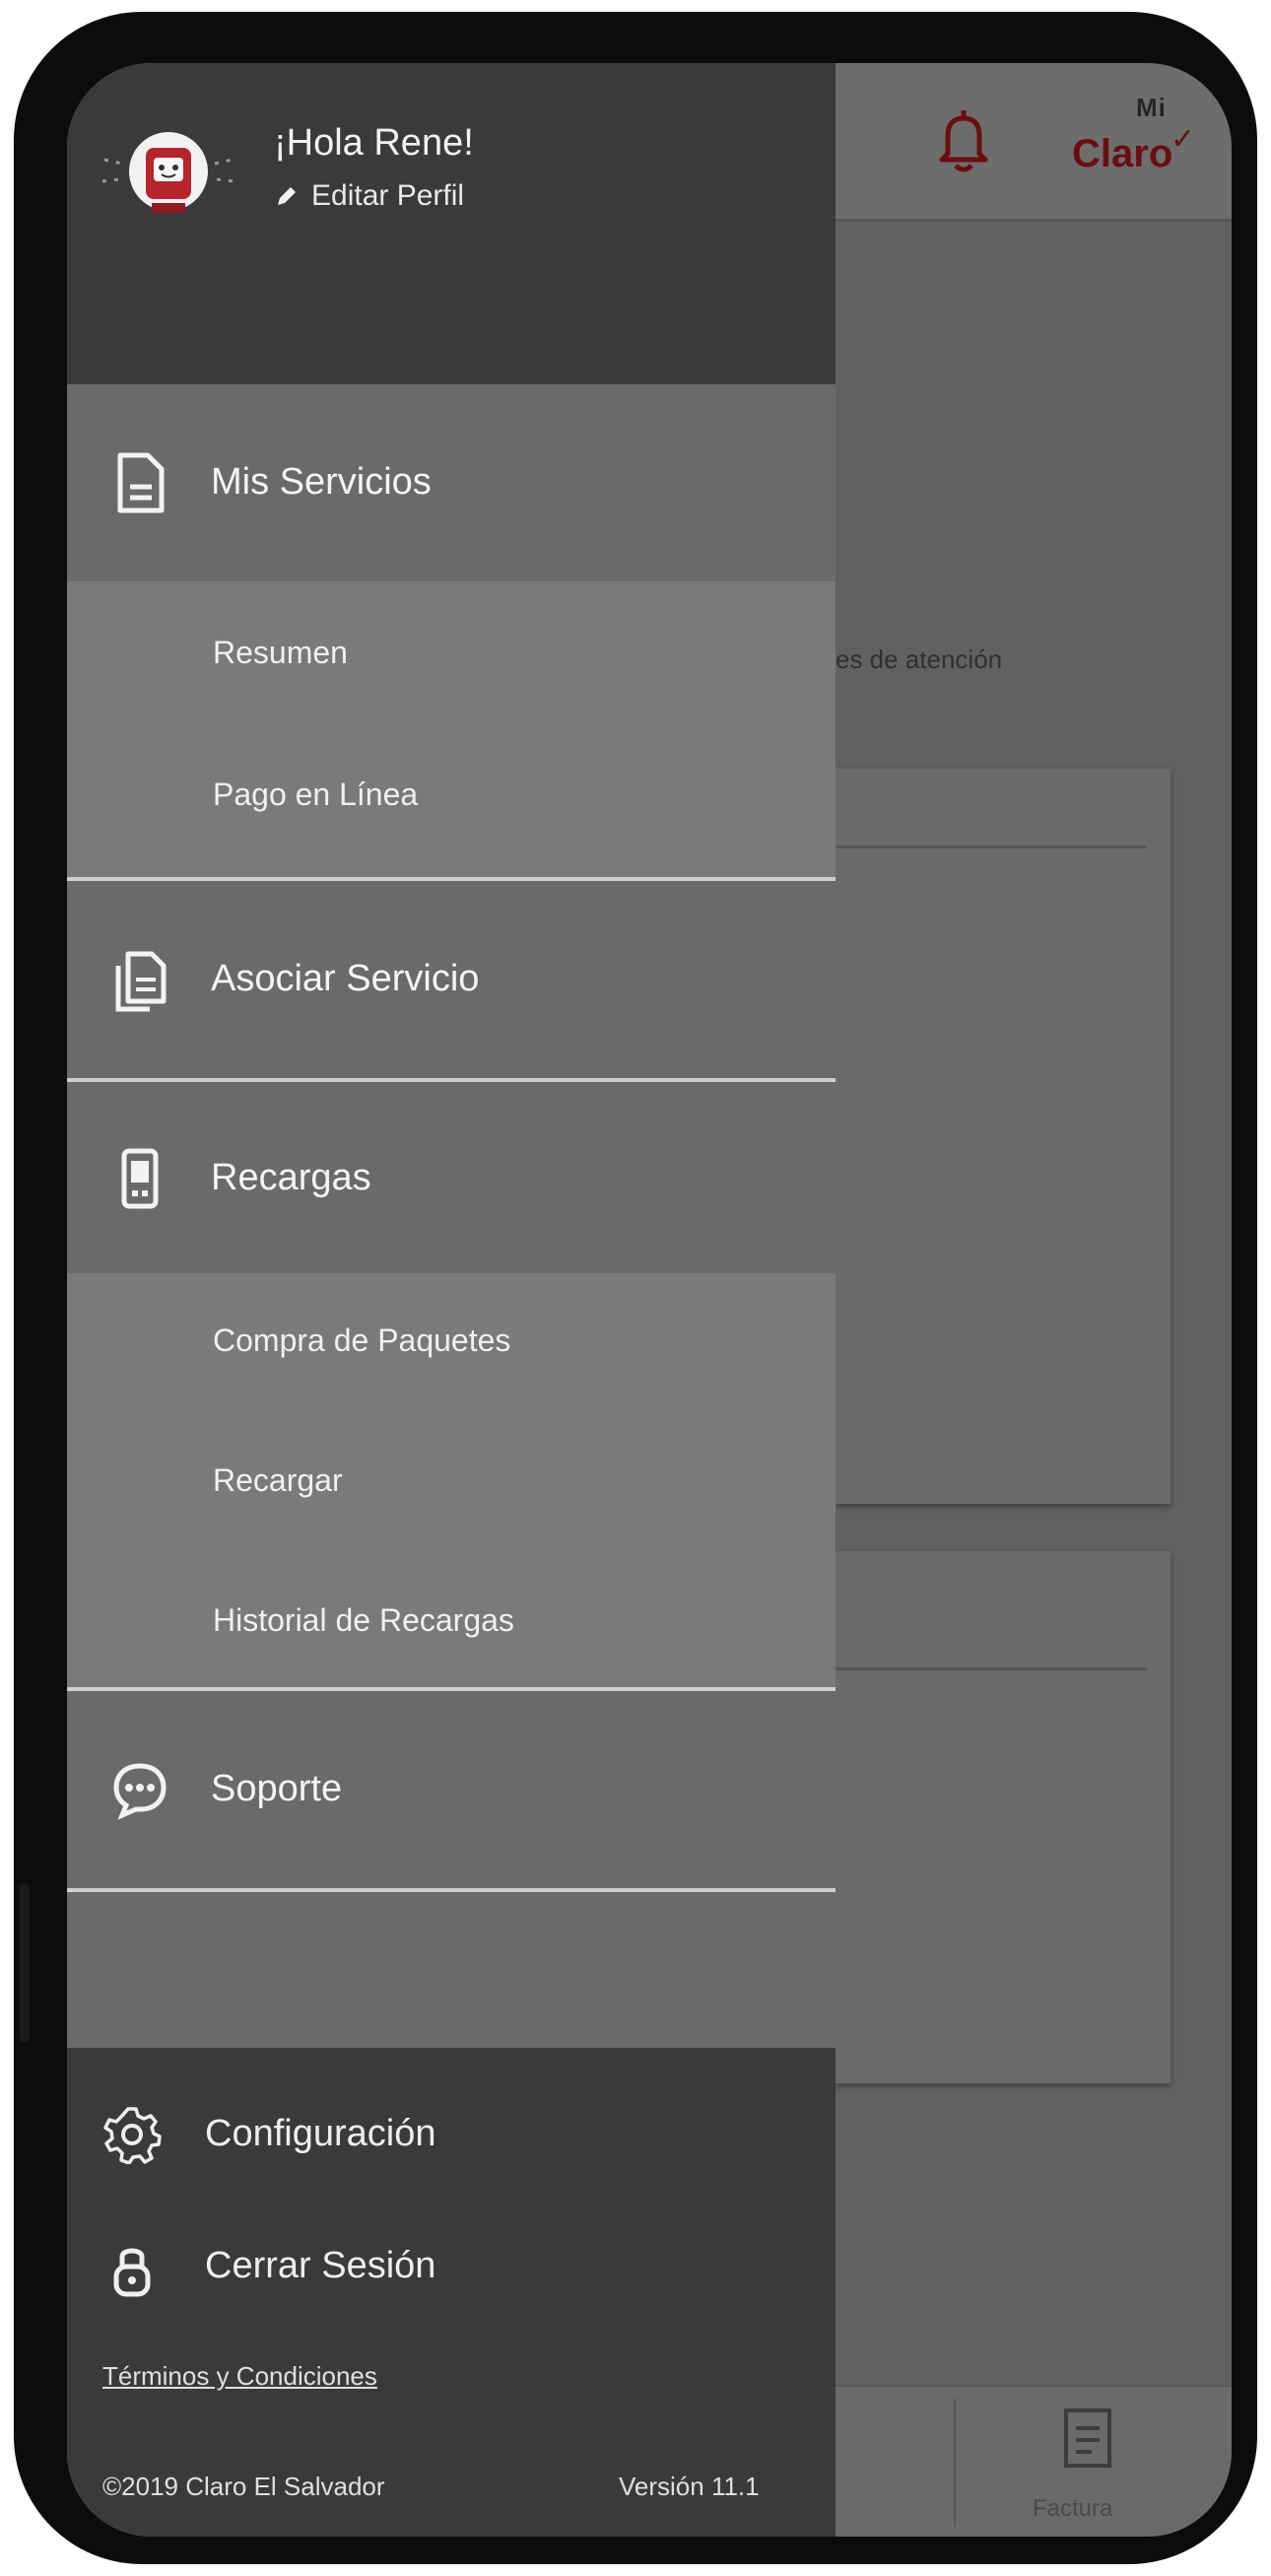  I want to click on document-icon, so click(141, 482).